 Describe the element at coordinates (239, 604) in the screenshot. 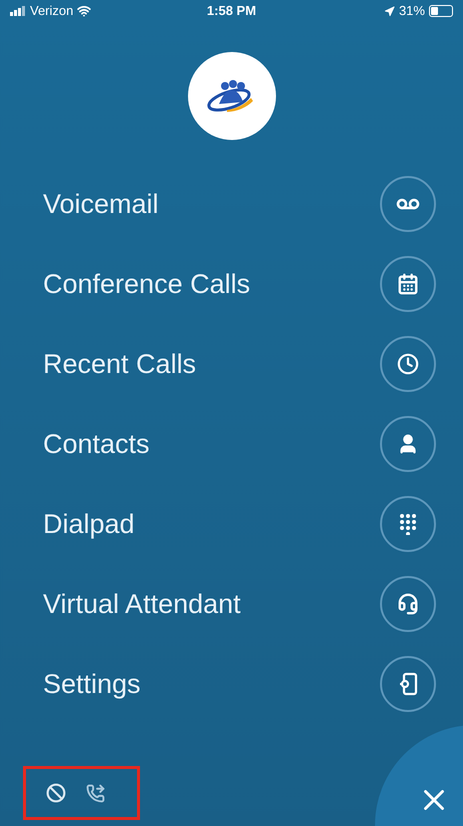

I see `menu-item: Virtual Attendant` at that location.